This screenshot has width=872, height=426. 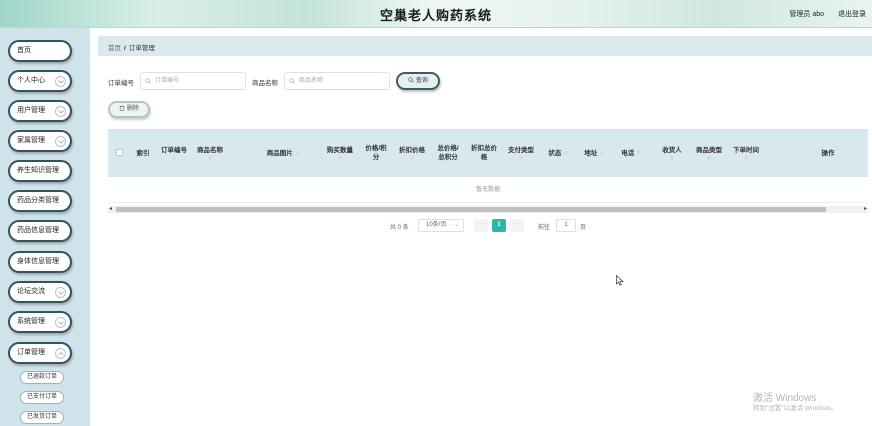 I want to click on sidebar-item-label: 养生知识管理, so click(x=38, y=170).